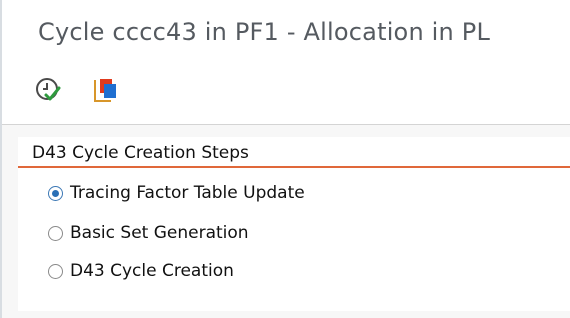  I want to click on radio-label: D43 Cycle Creation, so click(152, 271).